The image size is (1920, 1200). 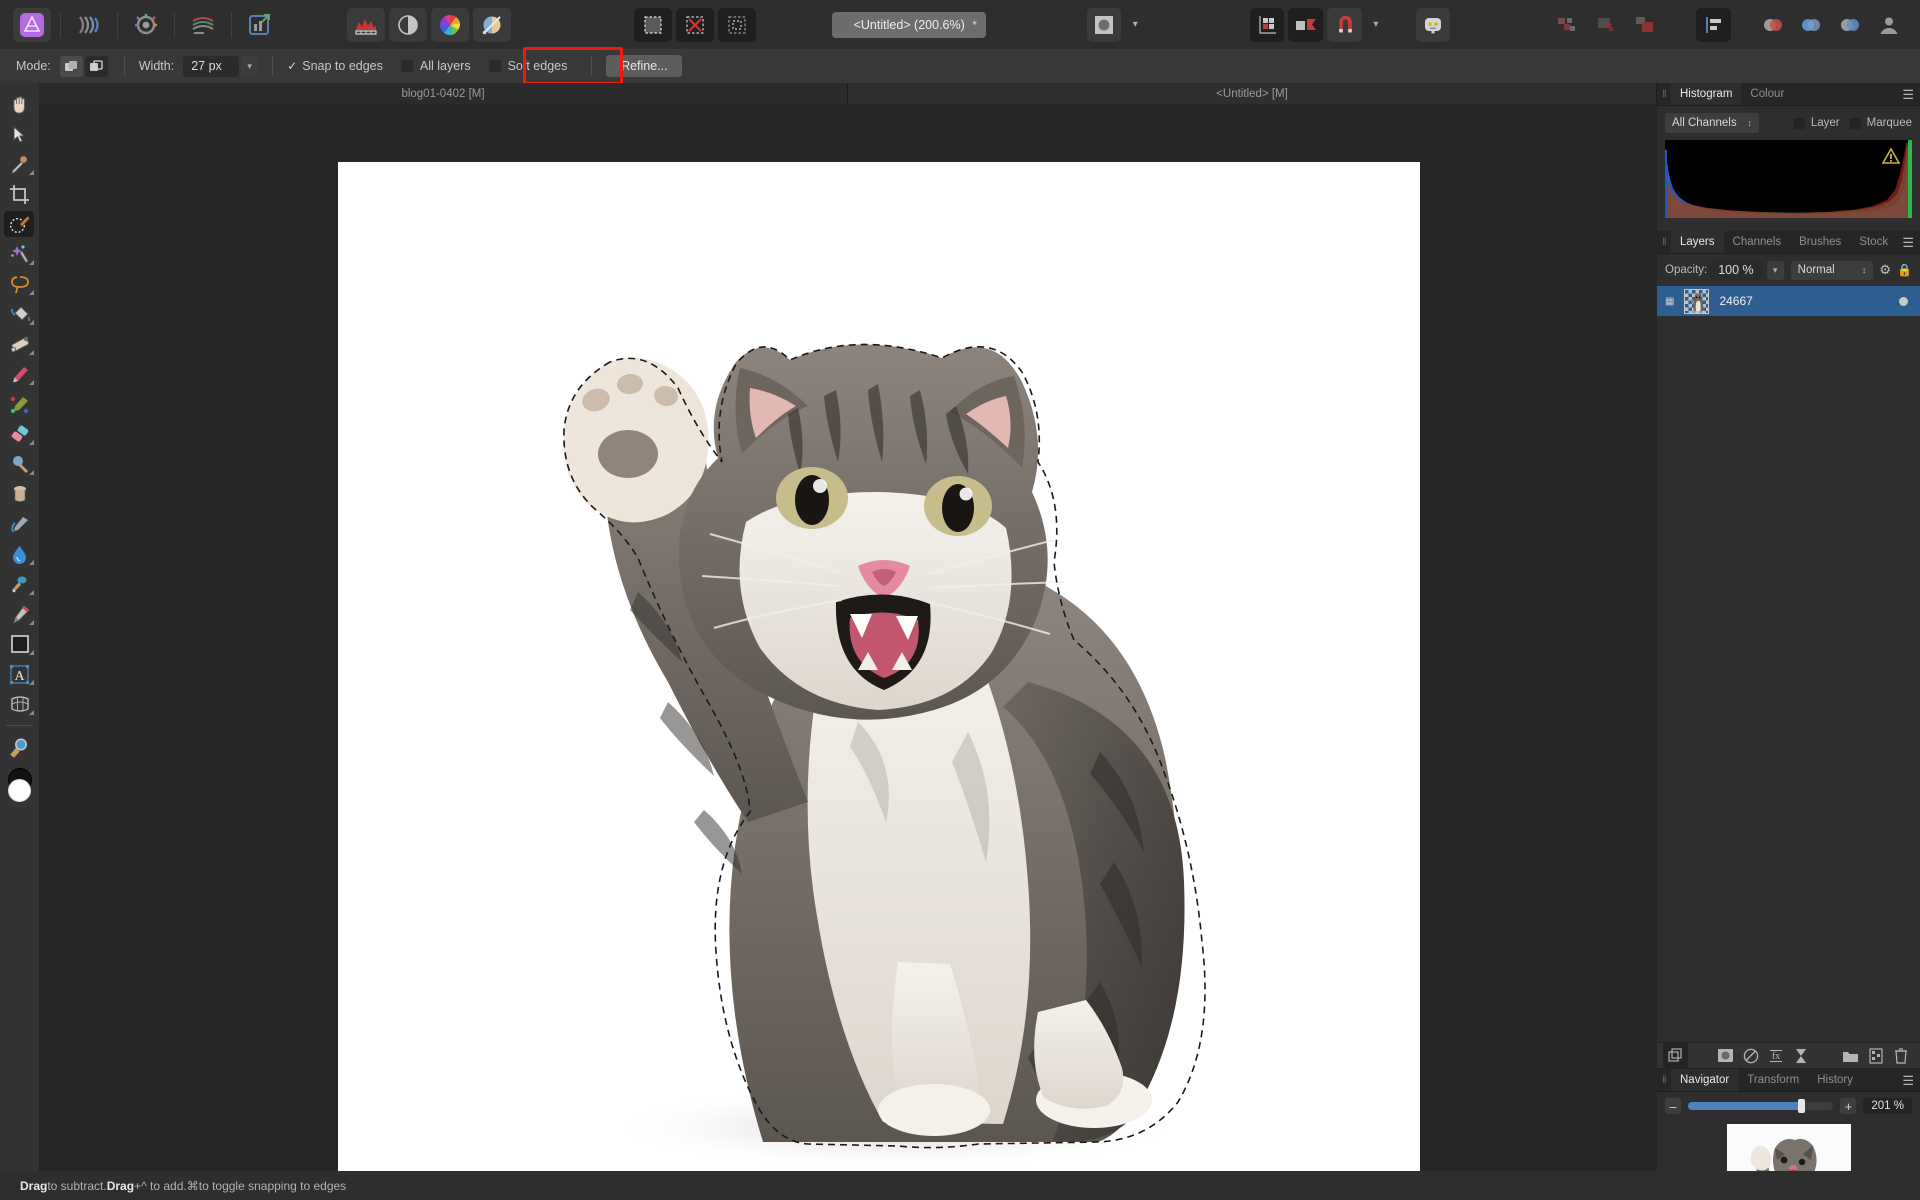 What do you see at coordinates (443, 93) in the screenshot?
I see `doc-tab-blog01: blog01-0402 [M]` at bounding box center [443, 93].